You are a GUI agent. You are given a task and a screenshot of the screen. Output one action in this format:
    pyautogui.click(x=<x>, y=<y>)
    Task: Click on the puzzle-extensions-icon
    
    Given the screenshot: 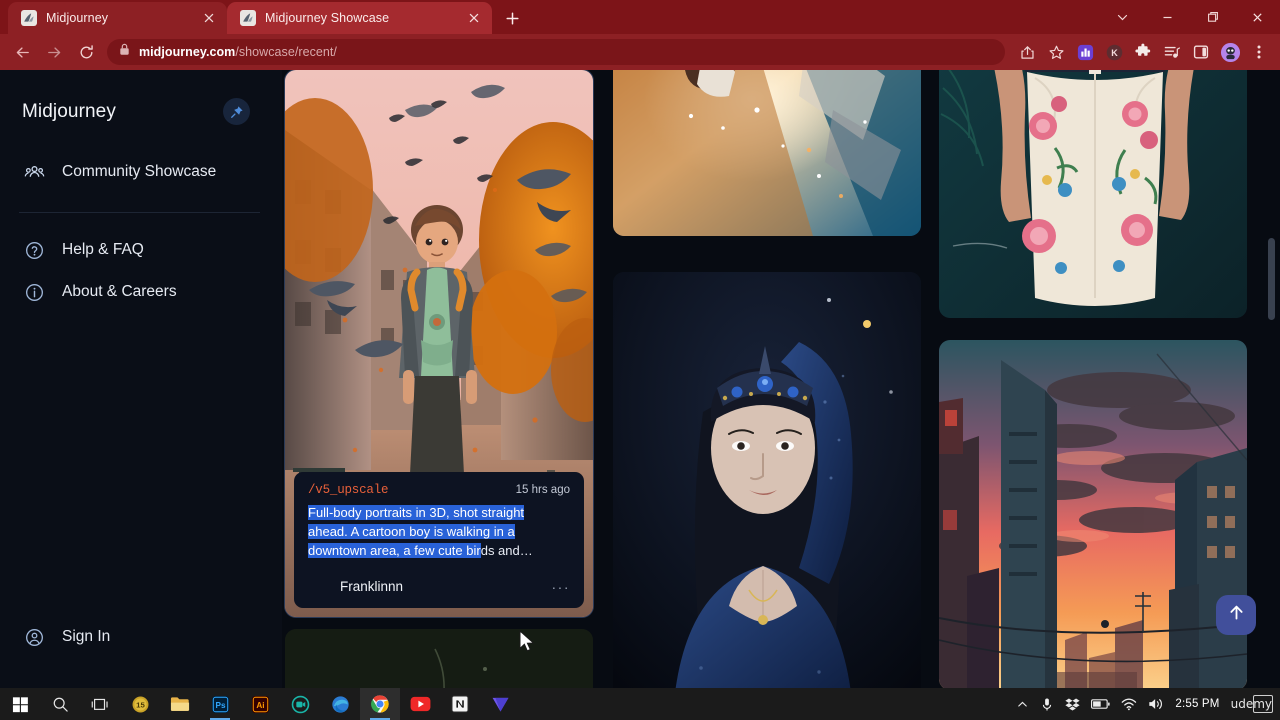 What is the action you would take?
    pyautogui.click(x=1143, y=52)
    